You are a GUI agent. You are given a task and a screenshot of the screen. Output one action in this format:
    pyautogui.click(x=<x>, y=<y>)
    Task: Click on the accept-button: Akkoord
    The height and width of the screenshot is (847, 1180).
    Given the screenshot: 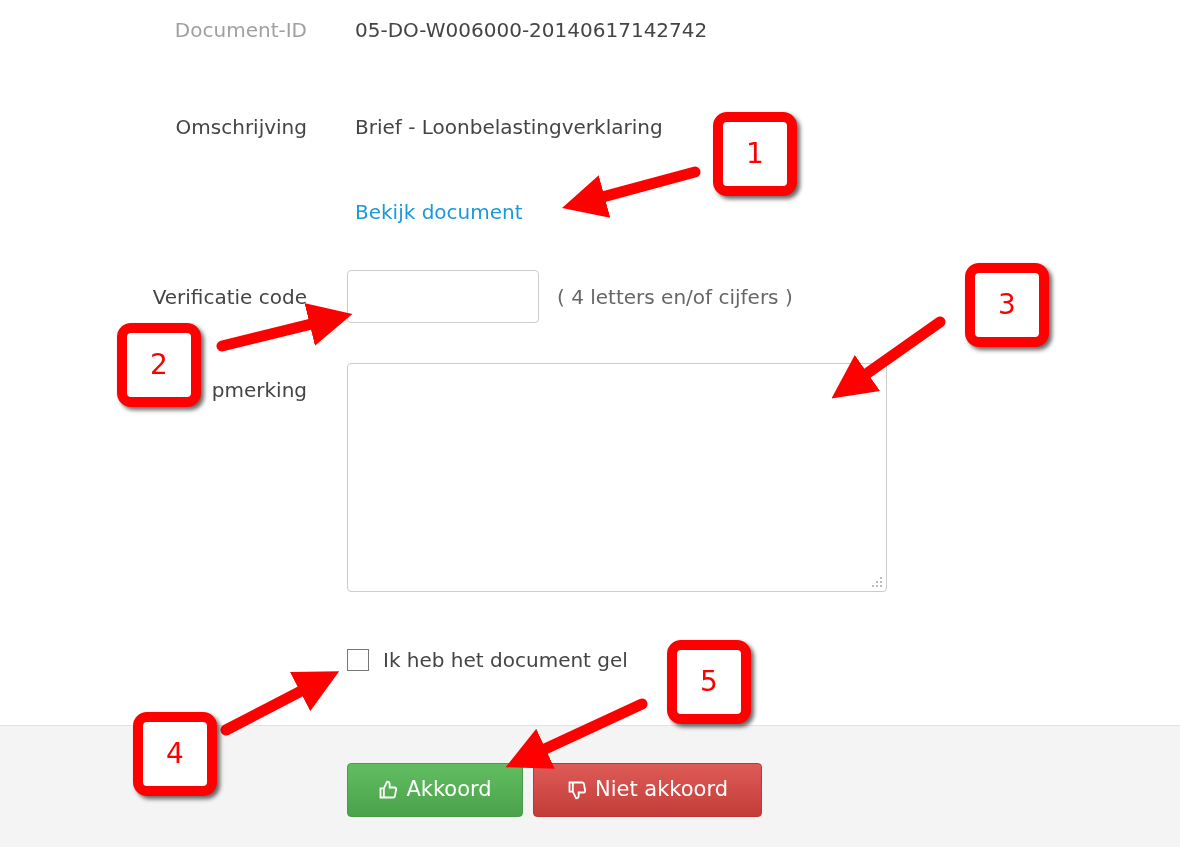 What is the action you would take?
    pyautogui.click(x=435, y=790)
    